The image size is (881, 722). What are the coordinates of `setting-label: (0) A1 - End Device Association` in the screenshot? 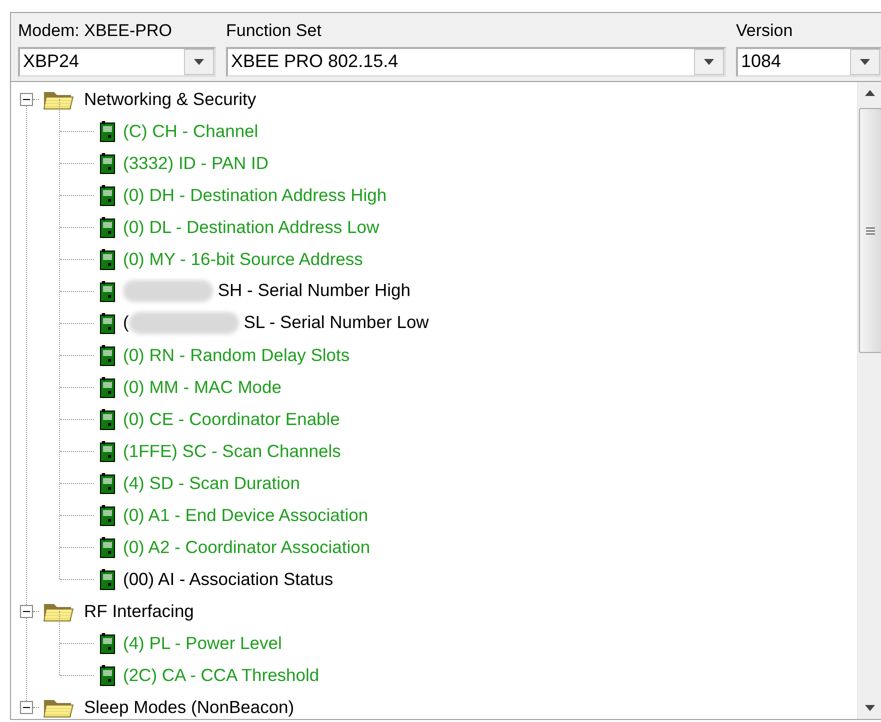 It's located at (245, 515).